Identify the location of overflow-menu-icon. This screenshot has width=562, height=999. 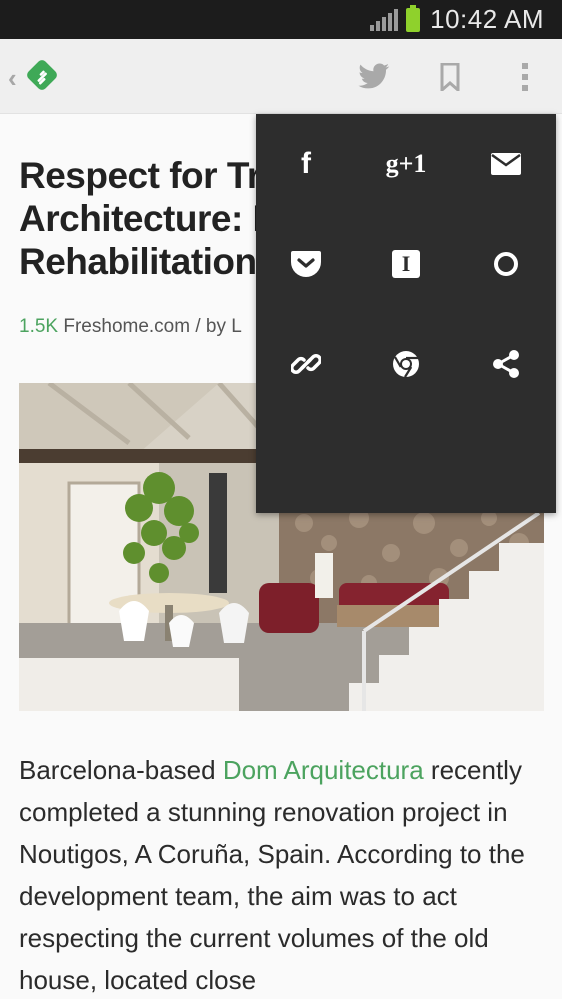
(525, 77).